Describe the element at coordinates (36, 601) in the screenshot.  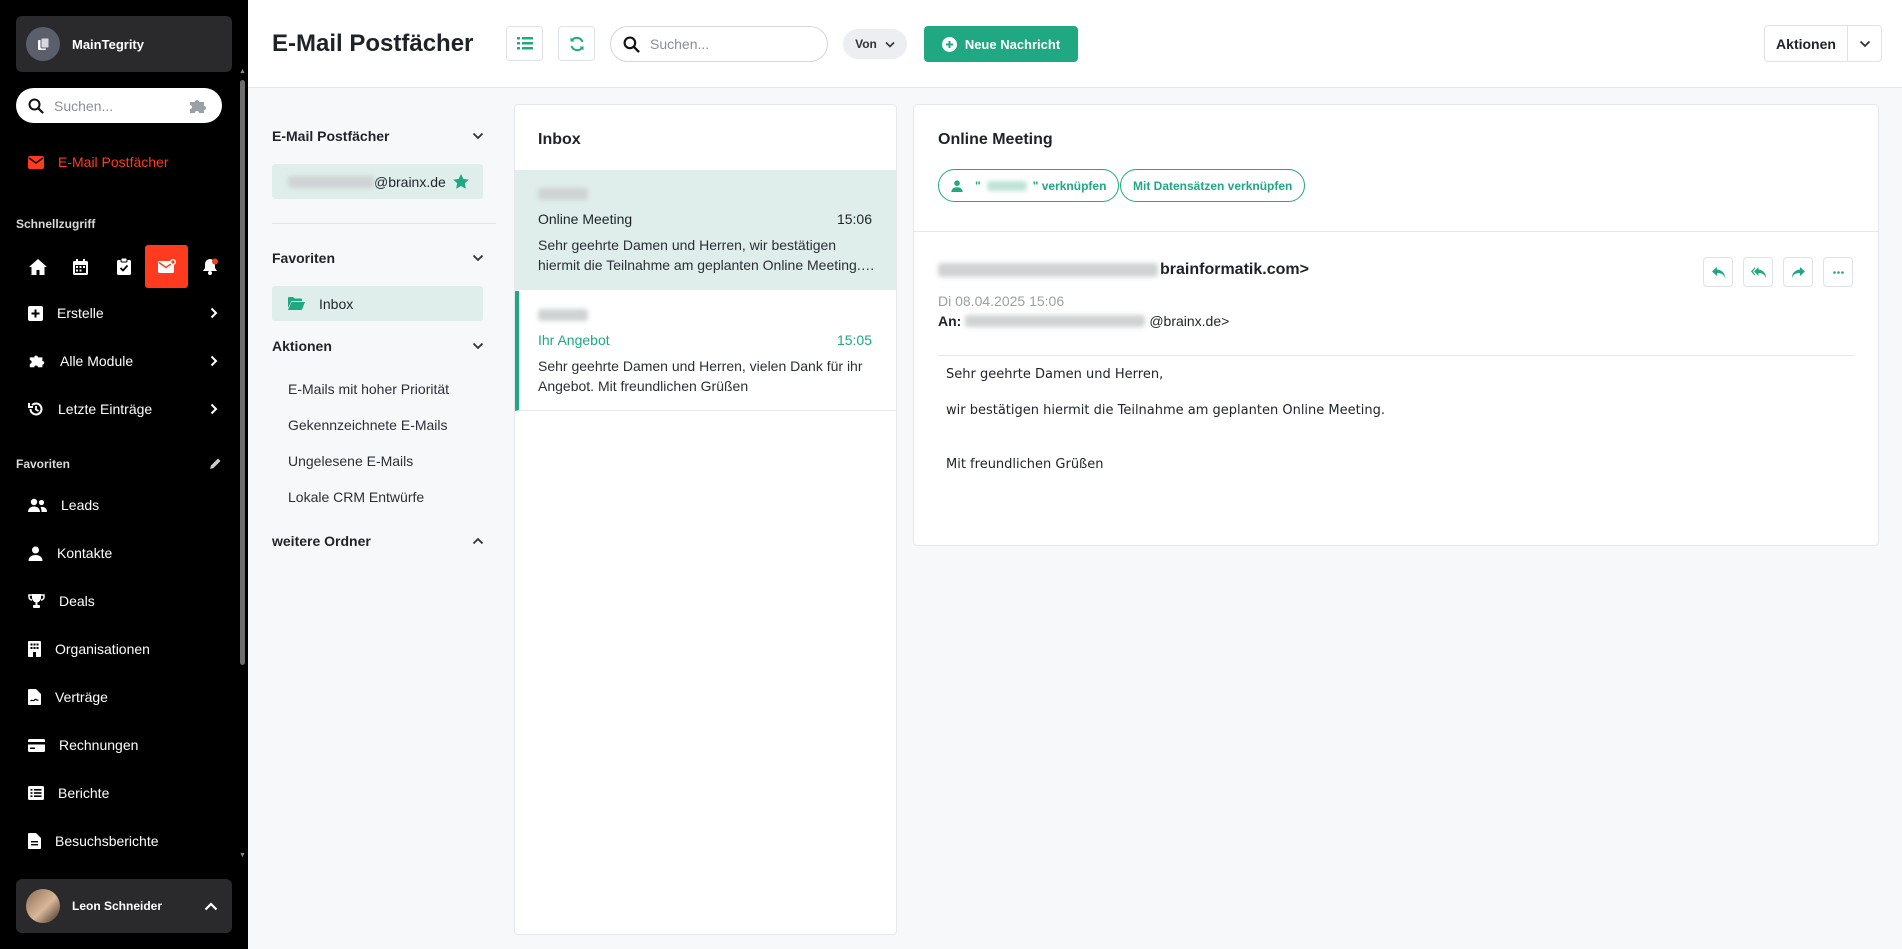
I see `trophy-icon` at that location.